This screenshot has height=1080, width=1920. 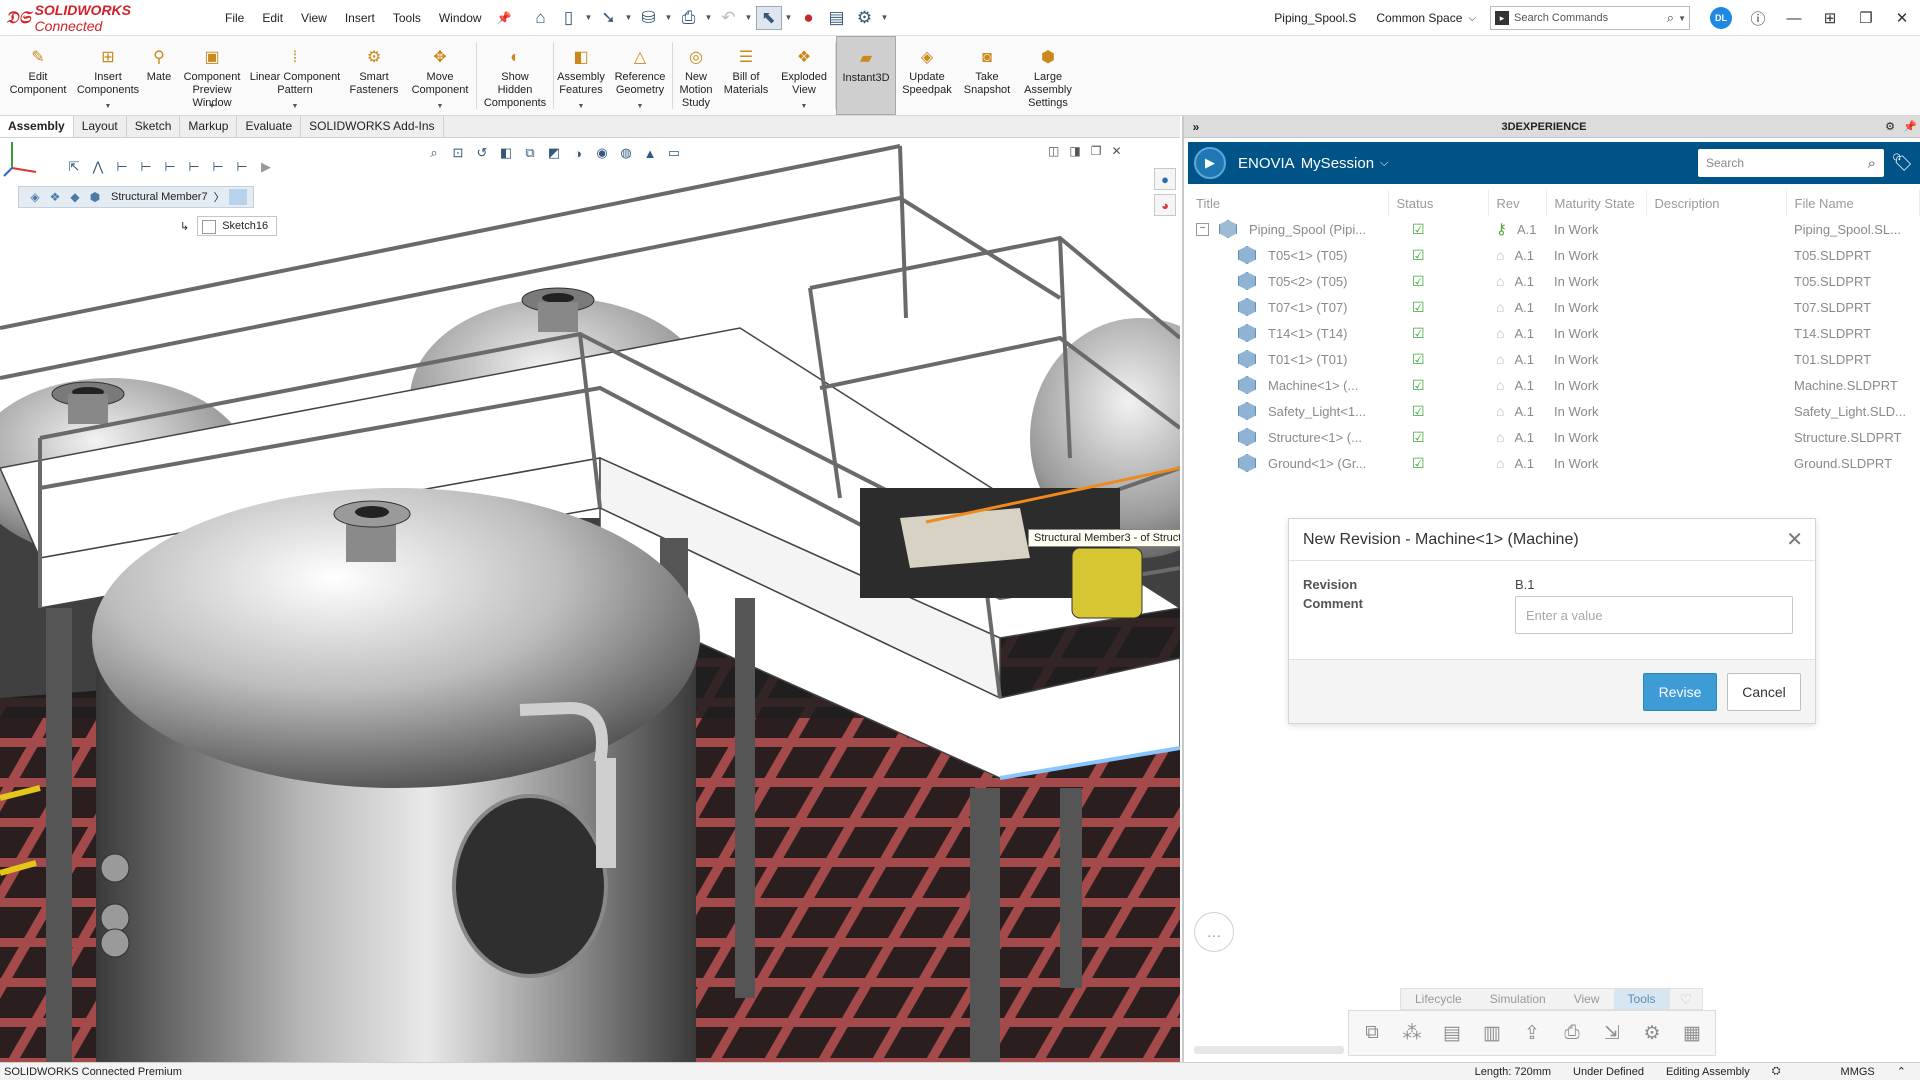 I want to click on globe-icon: ●, so click(x=1165, y=179).